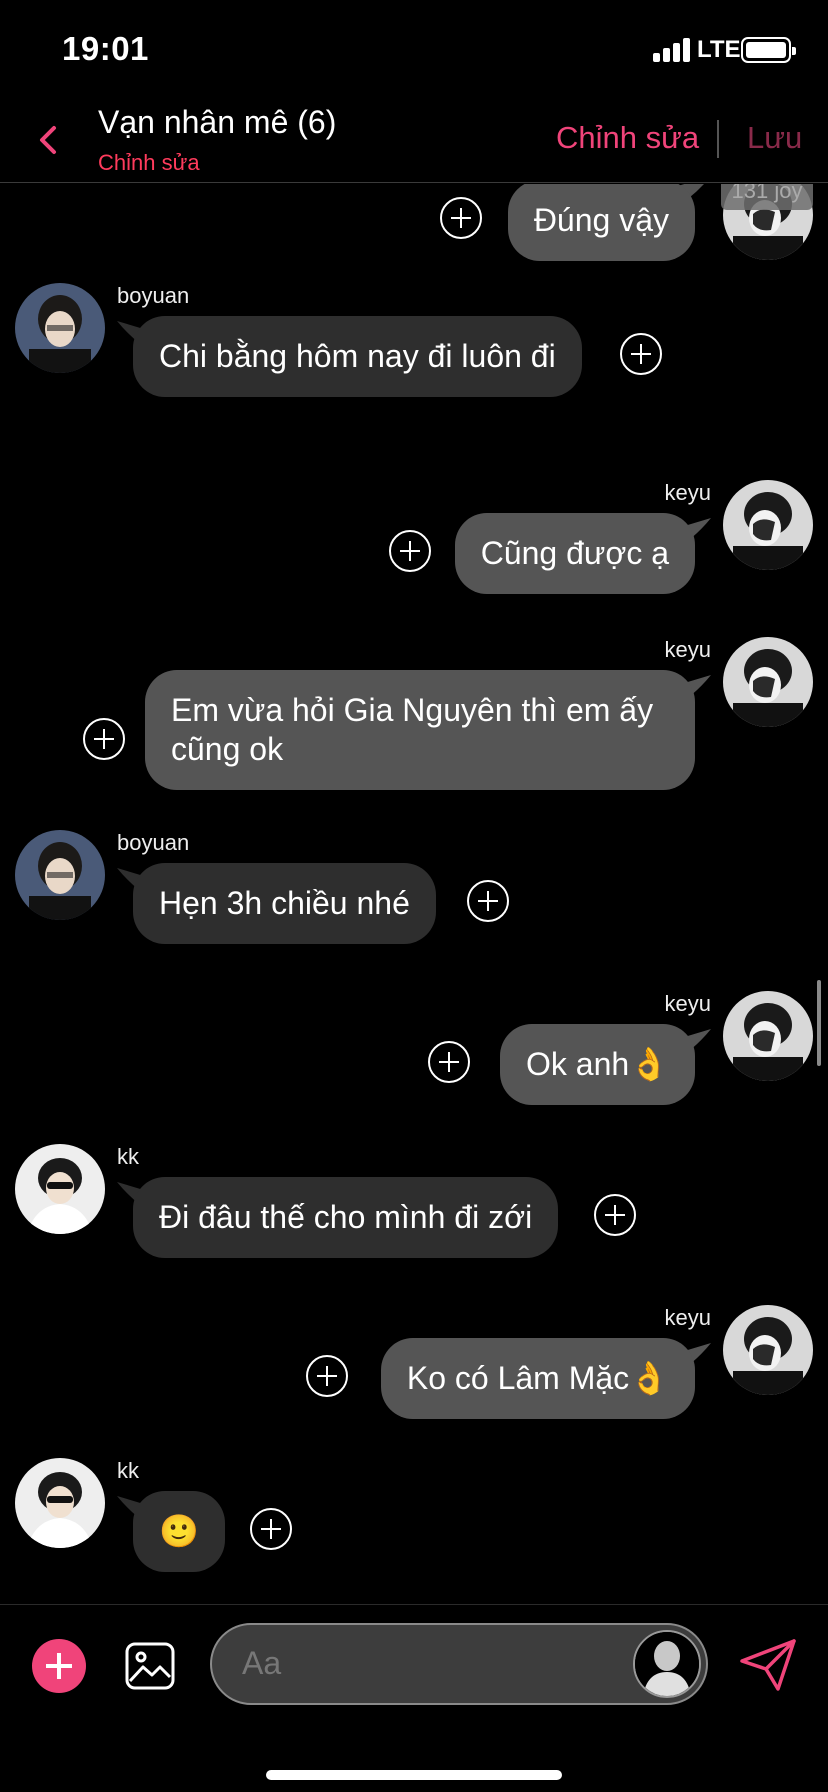 The height and width of the screenshot is (1792, 828). What do you see at coordinates (601, 222) in the screenshot?
I see `message-bubble: Đúng vậy` at bounding box center [601, 222].